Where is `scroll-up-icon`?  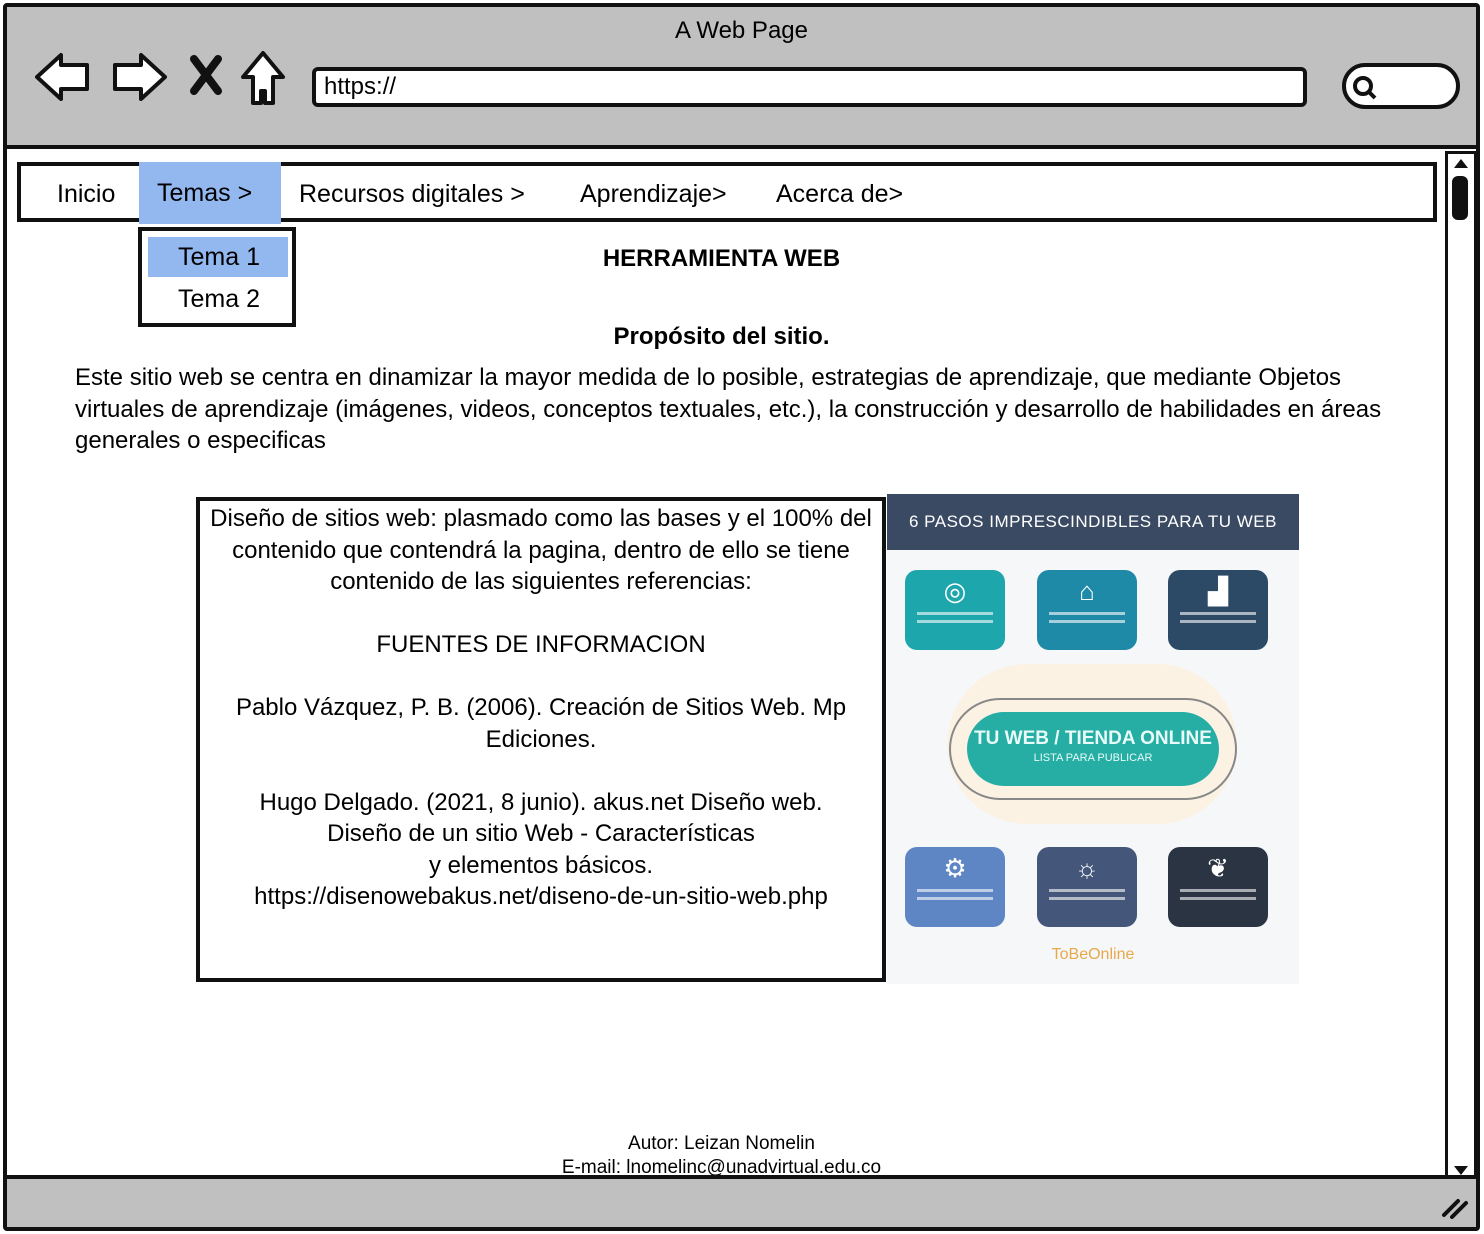 scroll-up-icon is located at coordinates (1461, 163).